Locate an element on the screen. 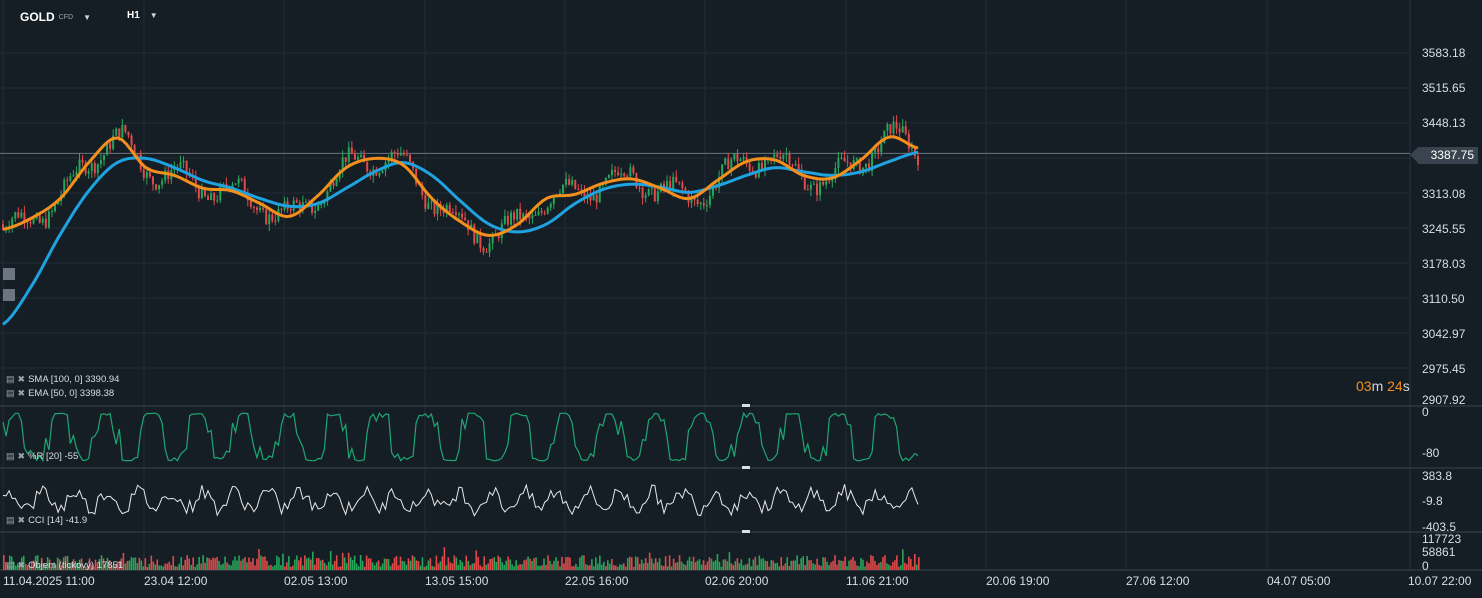 The height and width of the screenshot is (598, 1482). countdown-seconds-unit: s is located at coordinates (1406, 386).